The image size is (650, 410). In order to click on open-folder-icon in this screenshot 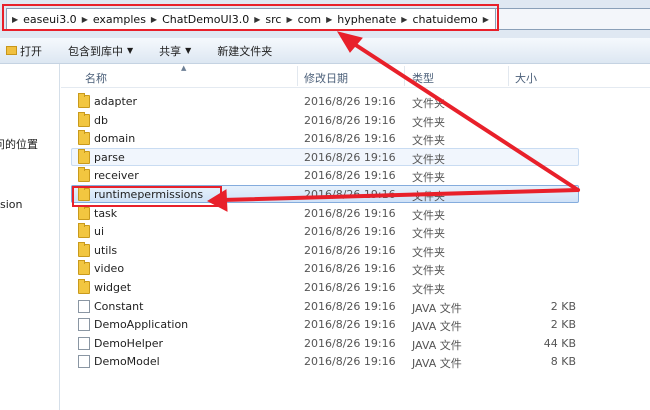, I will do `click(11, 50)`.